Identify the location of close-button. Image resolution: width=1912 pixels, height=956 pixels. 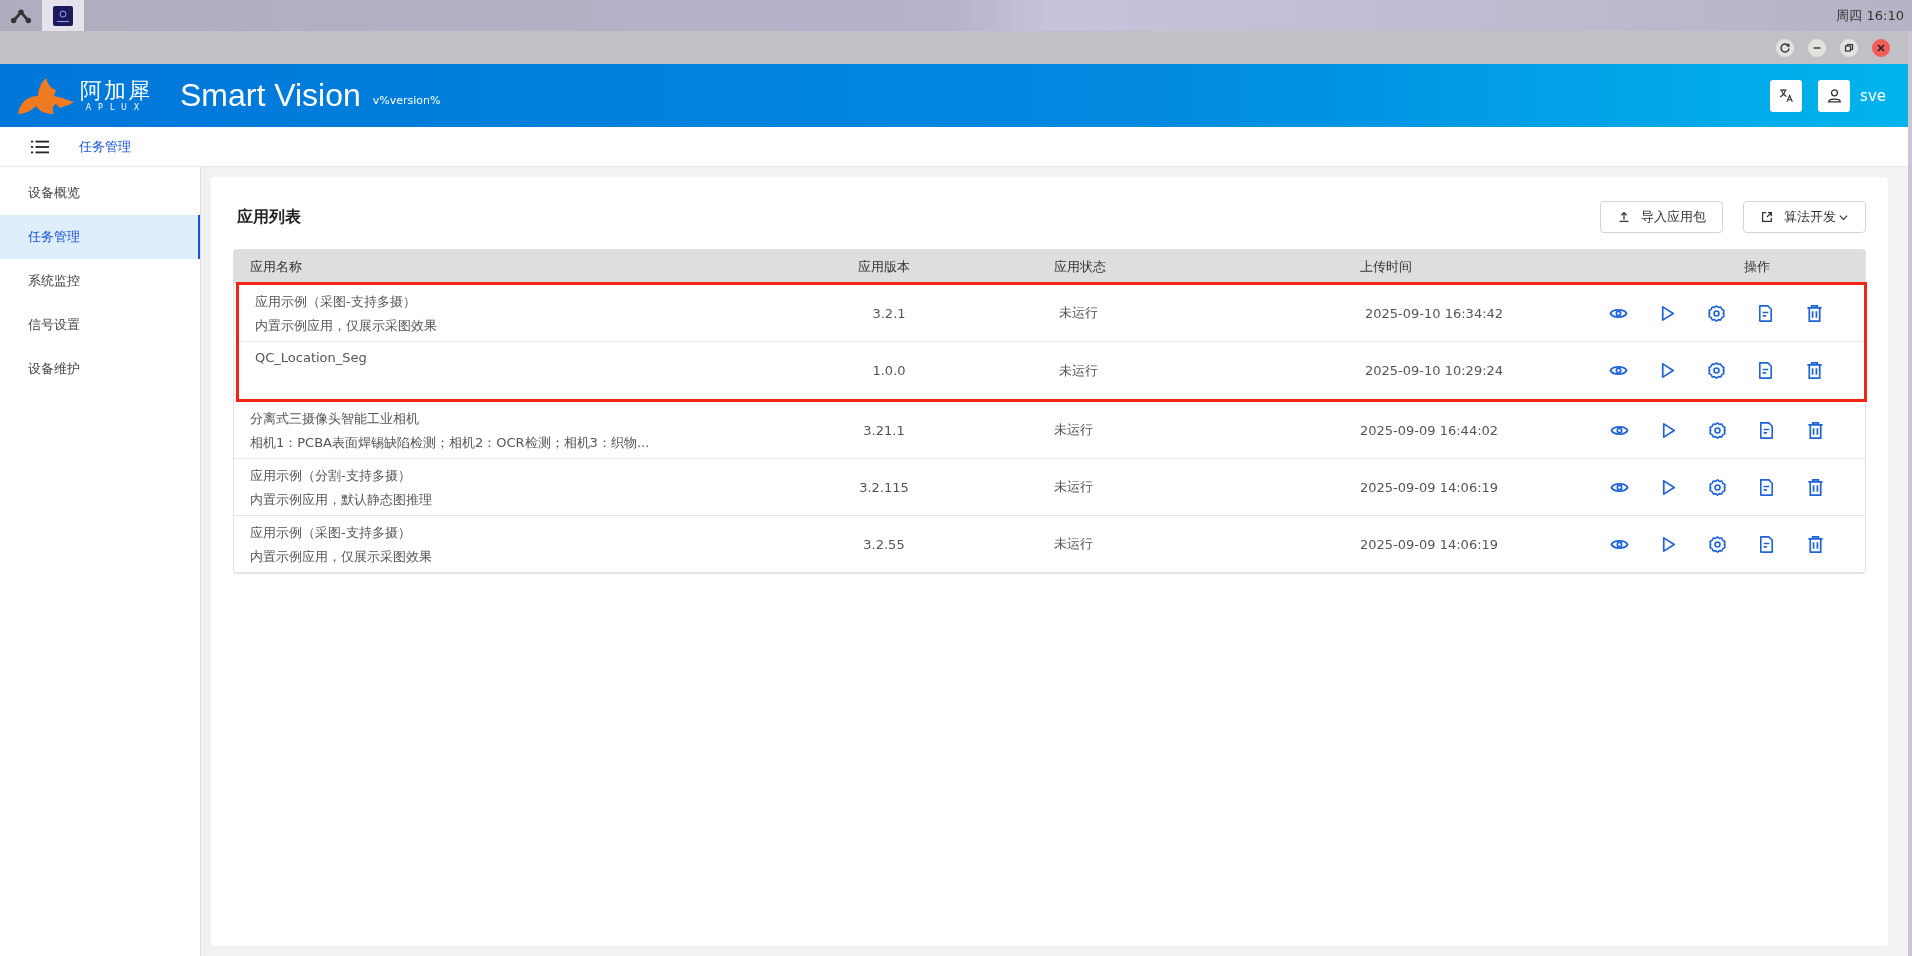
(1881, 47).